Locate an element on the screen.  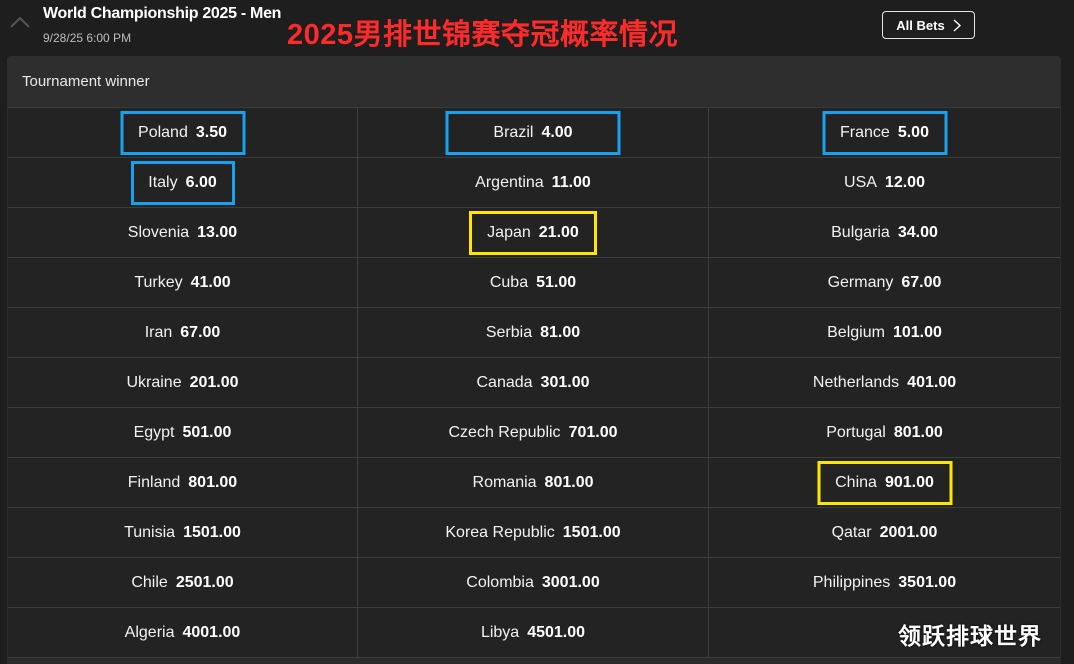
selection-cell: Italy 6.00 is located at coordinates (183, 183).